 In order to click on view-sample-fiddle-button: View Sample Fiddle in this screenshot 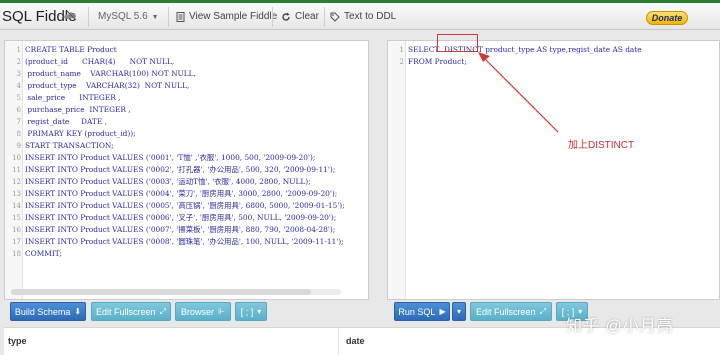, I will do `click(226, 16)`.